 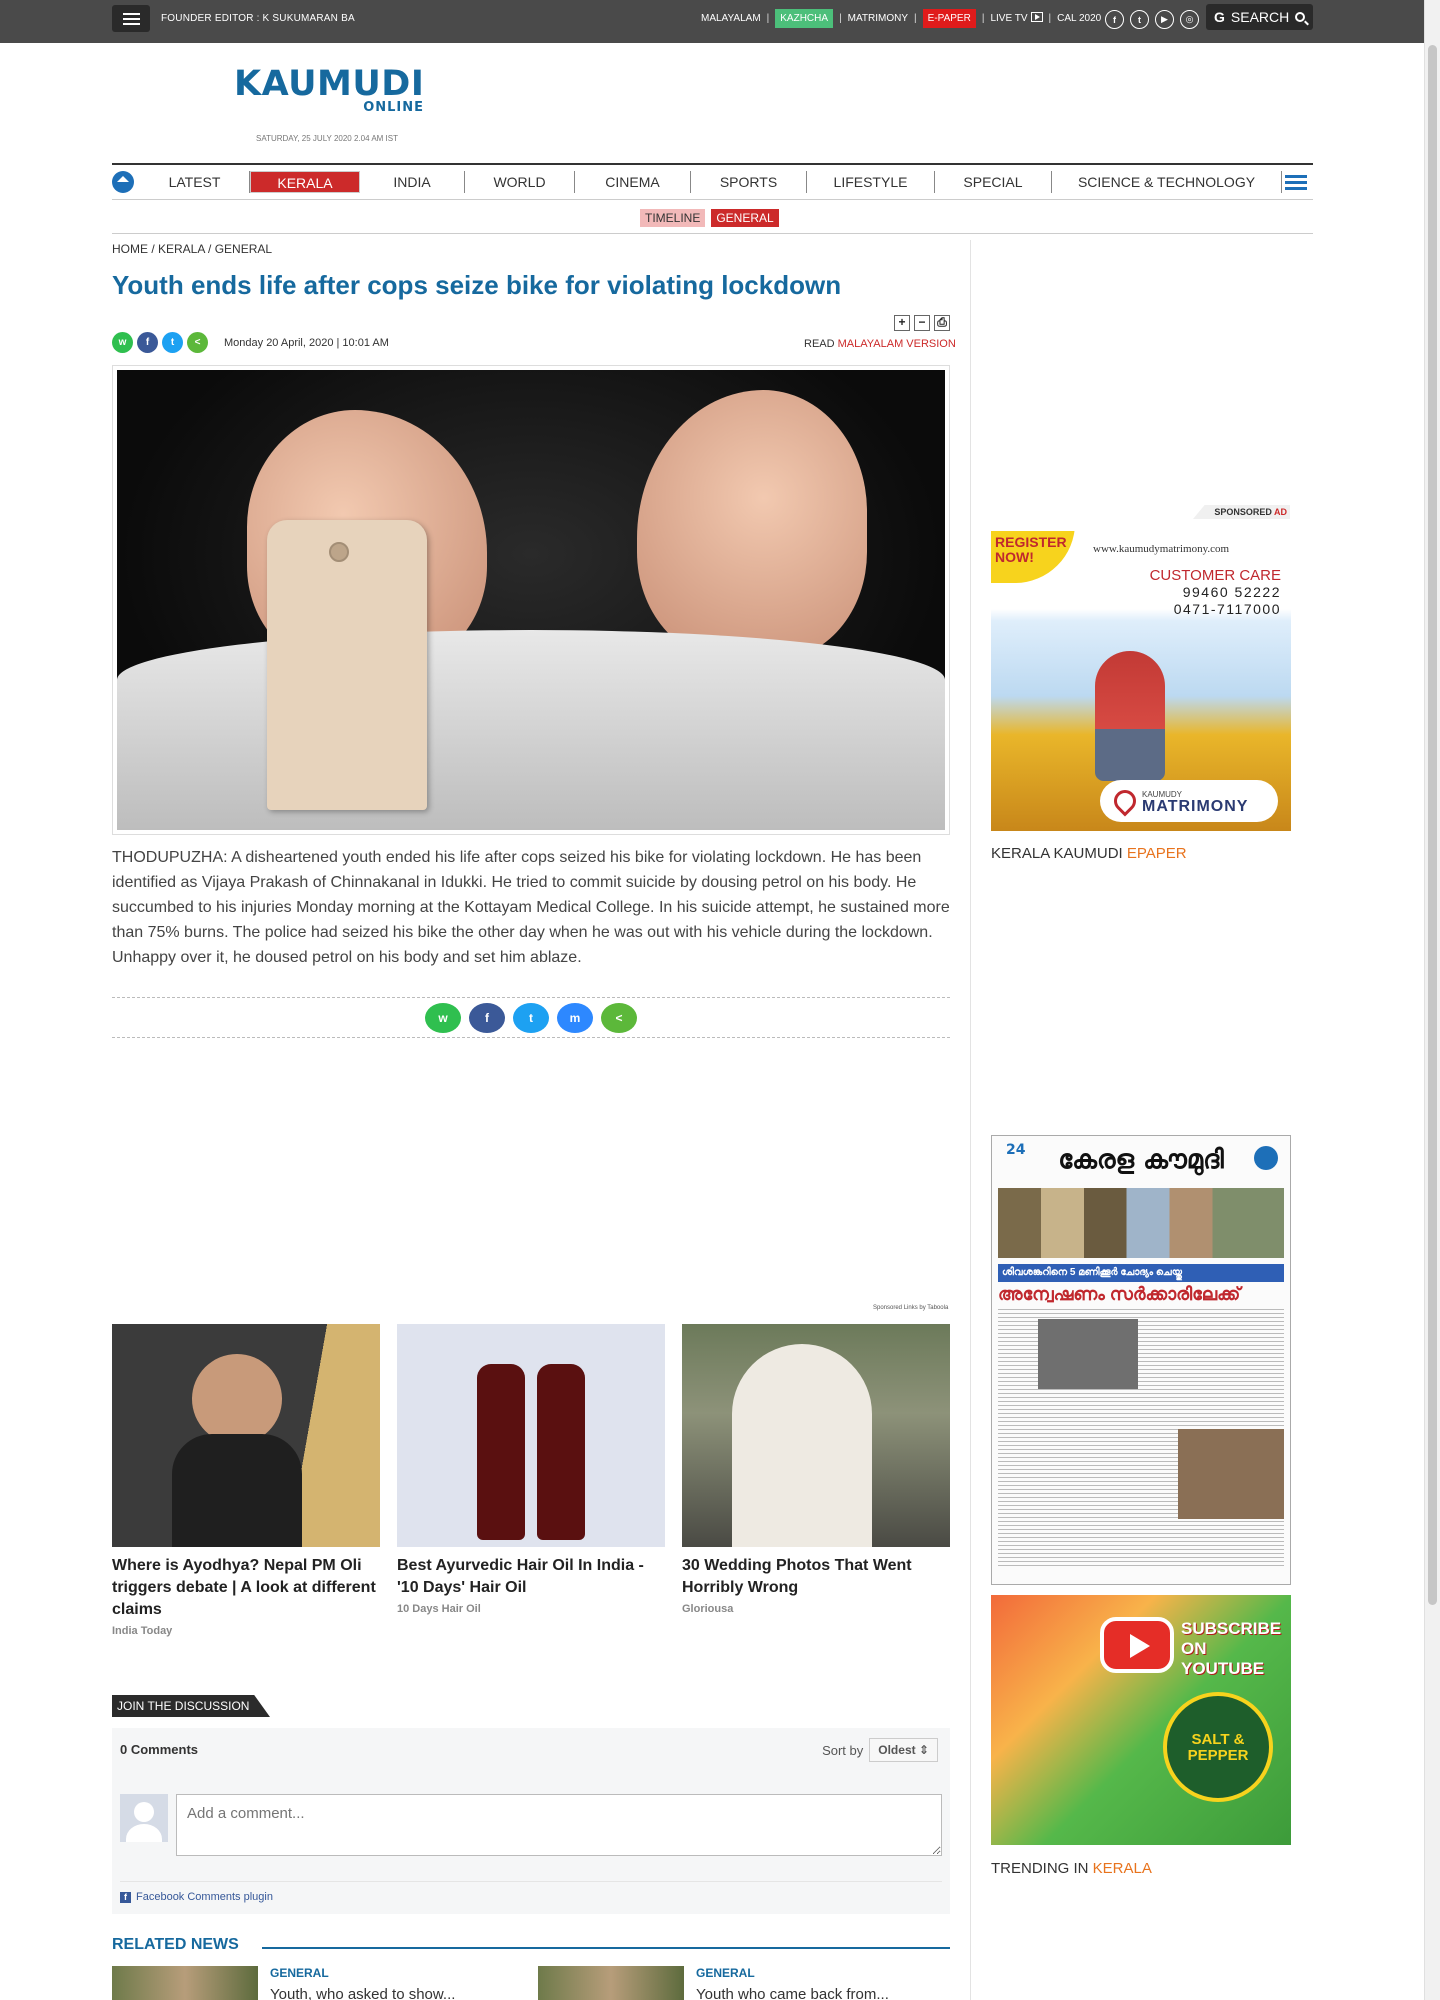 What do you see at coordinates (1161, 549) in the screenshot?
I see `matrimony-url: www.kaumudymatrimony.com` at bounding box center [1161, 549].